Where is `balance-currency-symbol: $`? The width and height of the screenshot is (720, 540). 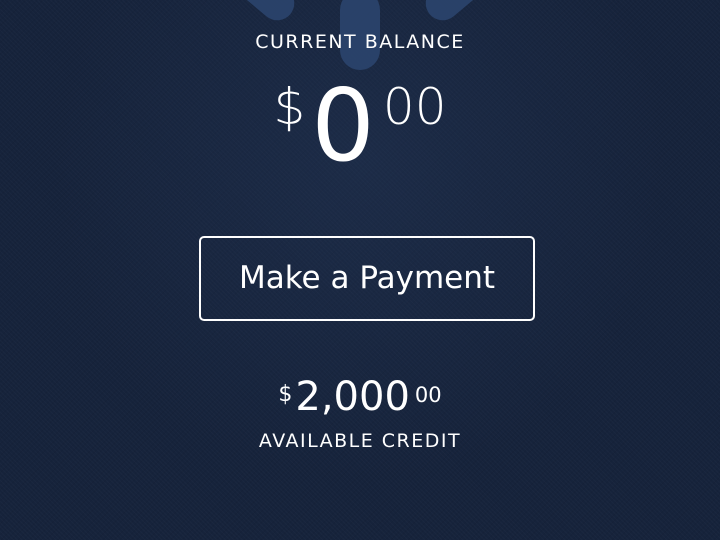
balance-currency-symbol: $ is located at coordinates (289, 107).